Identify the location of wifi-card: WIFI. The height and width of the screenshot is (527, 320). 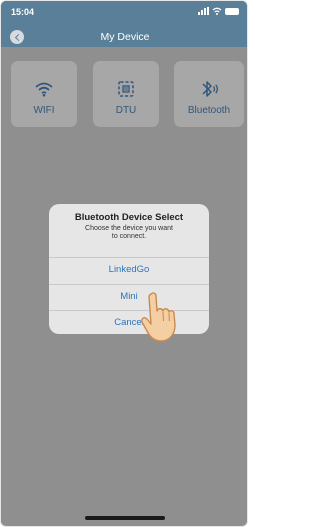
(44, 94).